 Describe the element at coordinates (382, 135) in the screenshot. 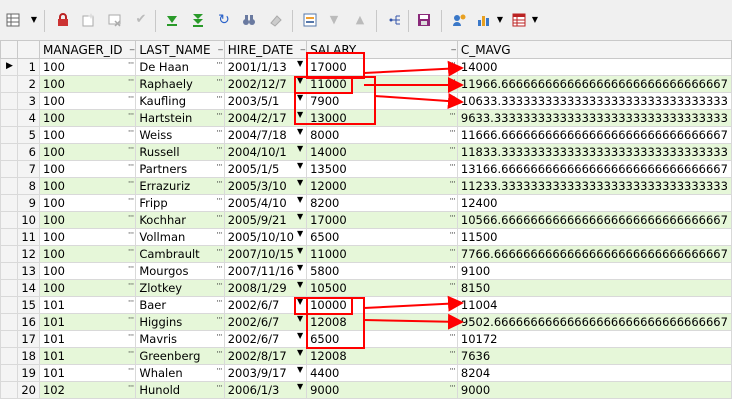

I see `cell-salary: 8000 ···` at that location.